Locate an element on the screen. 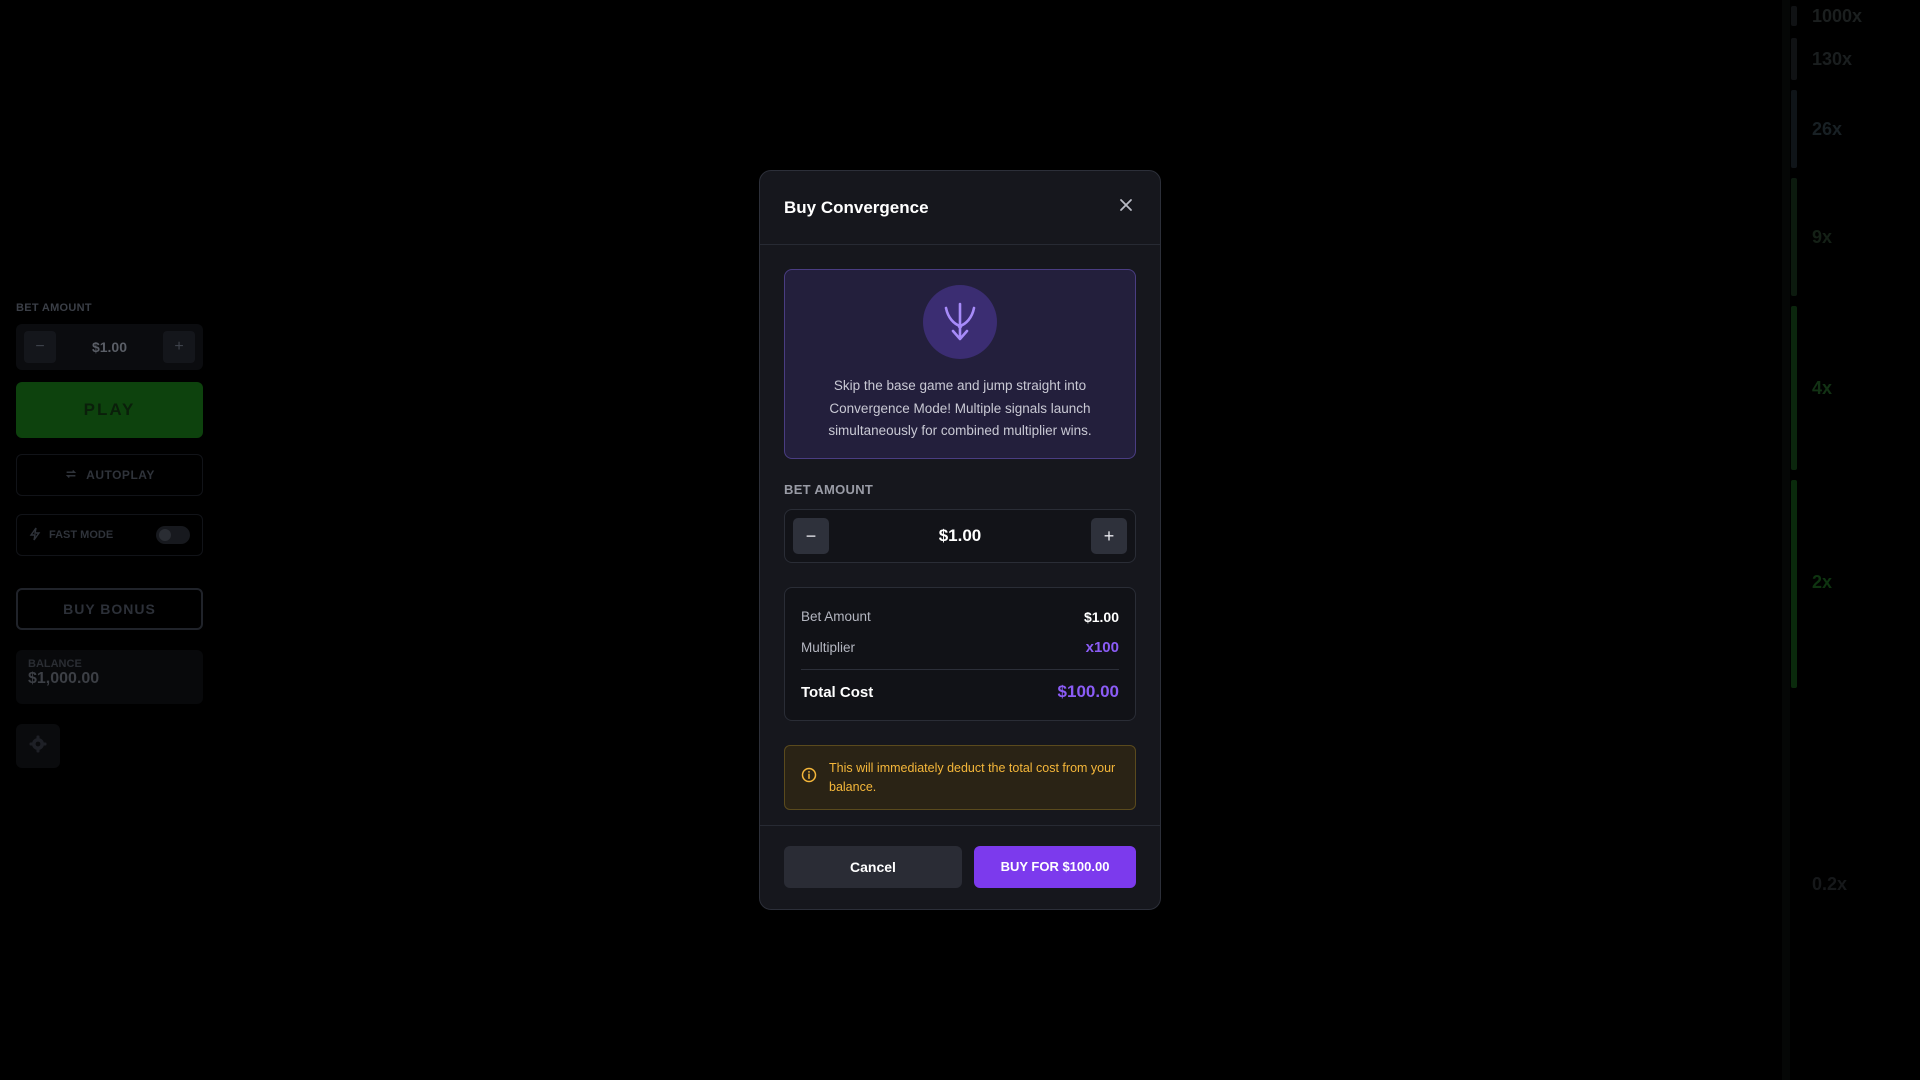 Image resolution: width=1920 pixels, height=1080 pixels. total-cost-value: $100.00 is located at coordinates (1088, 691).